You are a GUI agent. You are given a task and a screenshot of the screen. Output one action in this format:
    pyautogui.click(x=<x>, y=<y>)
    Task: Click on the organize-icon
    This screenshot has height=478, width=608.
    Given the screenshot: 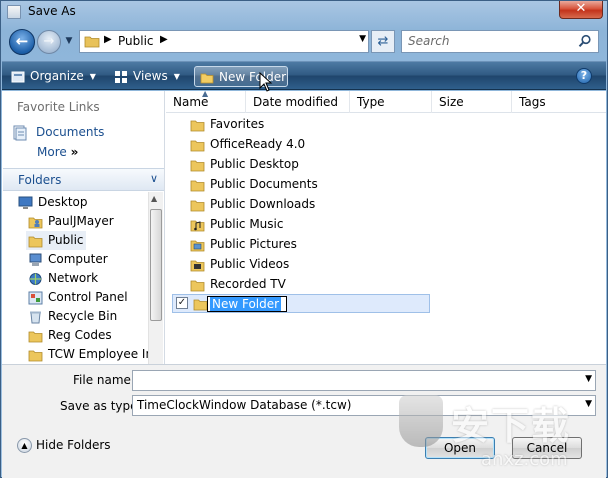 What is the action you would take?
    pyautogui.click(x=18, y=76)
    